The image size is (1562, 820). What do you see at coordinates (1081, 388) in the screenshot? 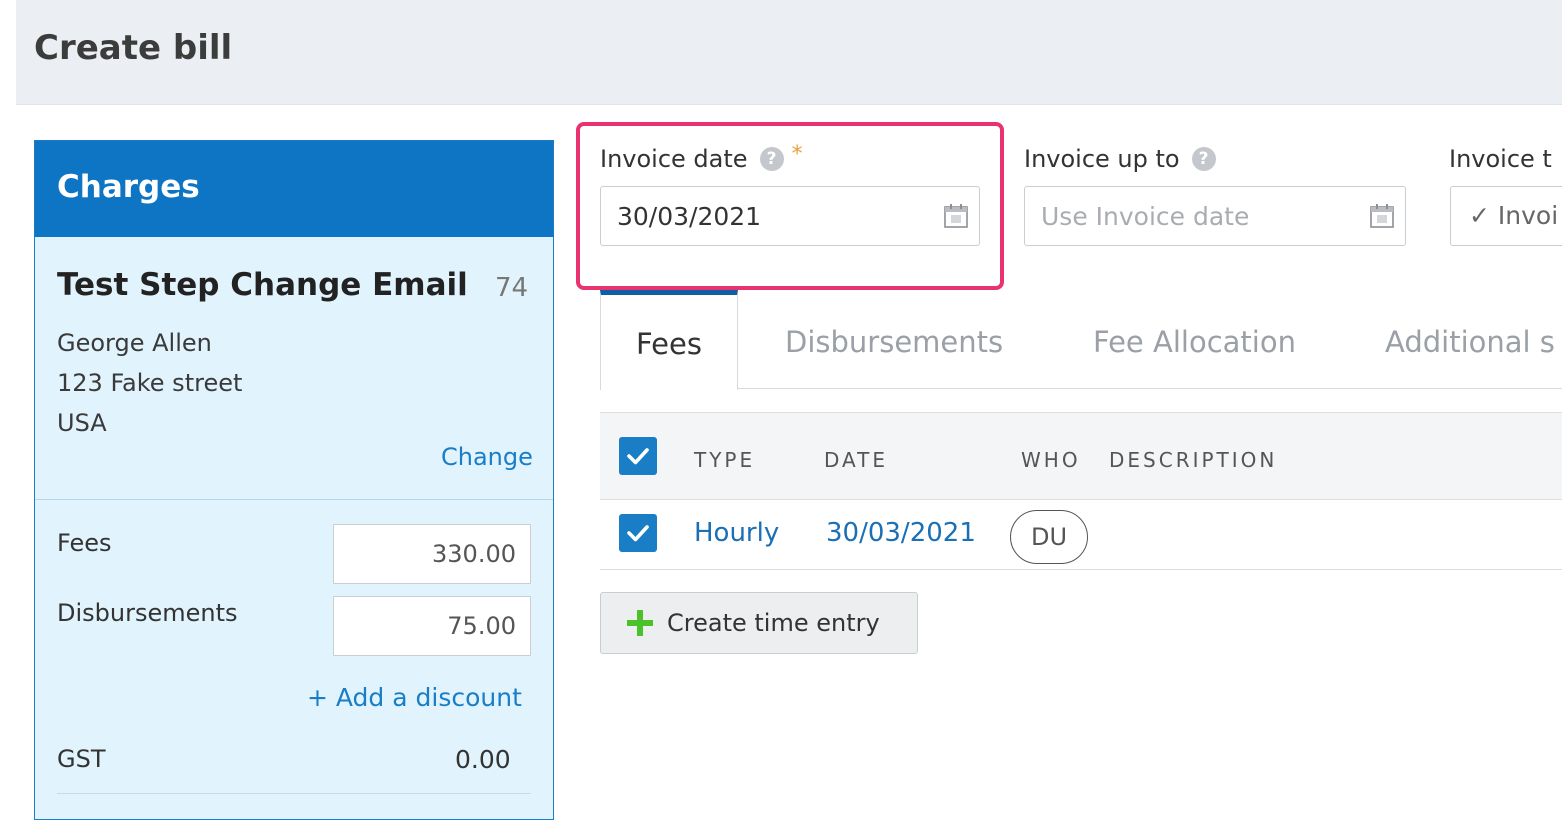
I see `tabs-baseline` at bounding box center [1081, 388].